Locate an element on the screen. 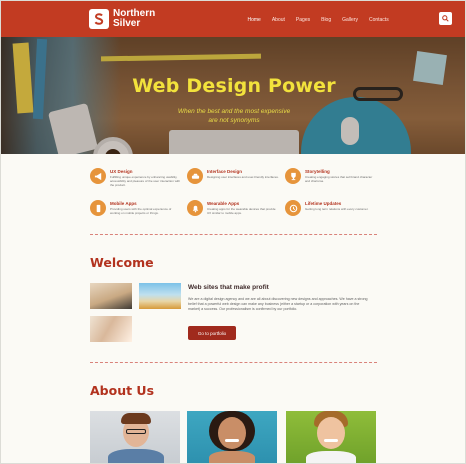  search-button is located at coordinates (445, 18).